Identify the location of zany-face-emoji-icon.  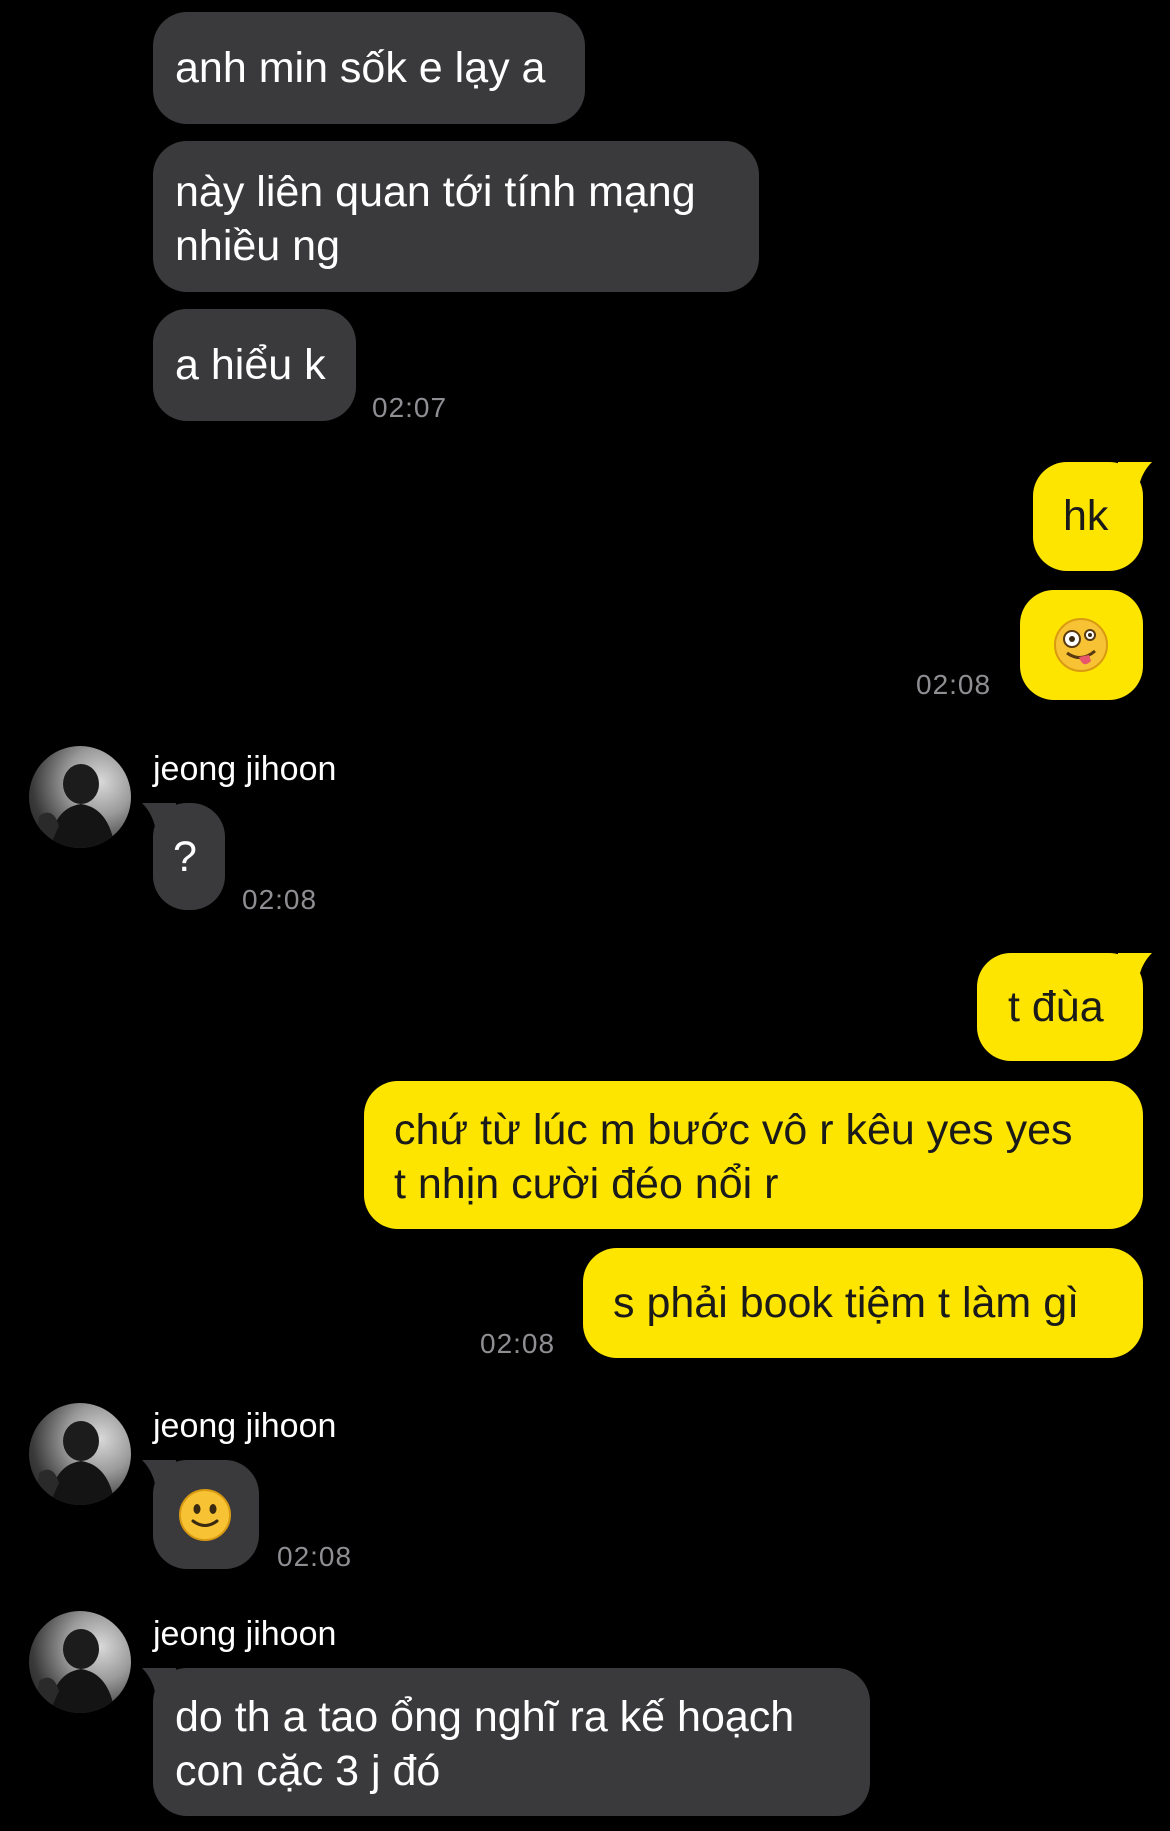
(1081, 645).